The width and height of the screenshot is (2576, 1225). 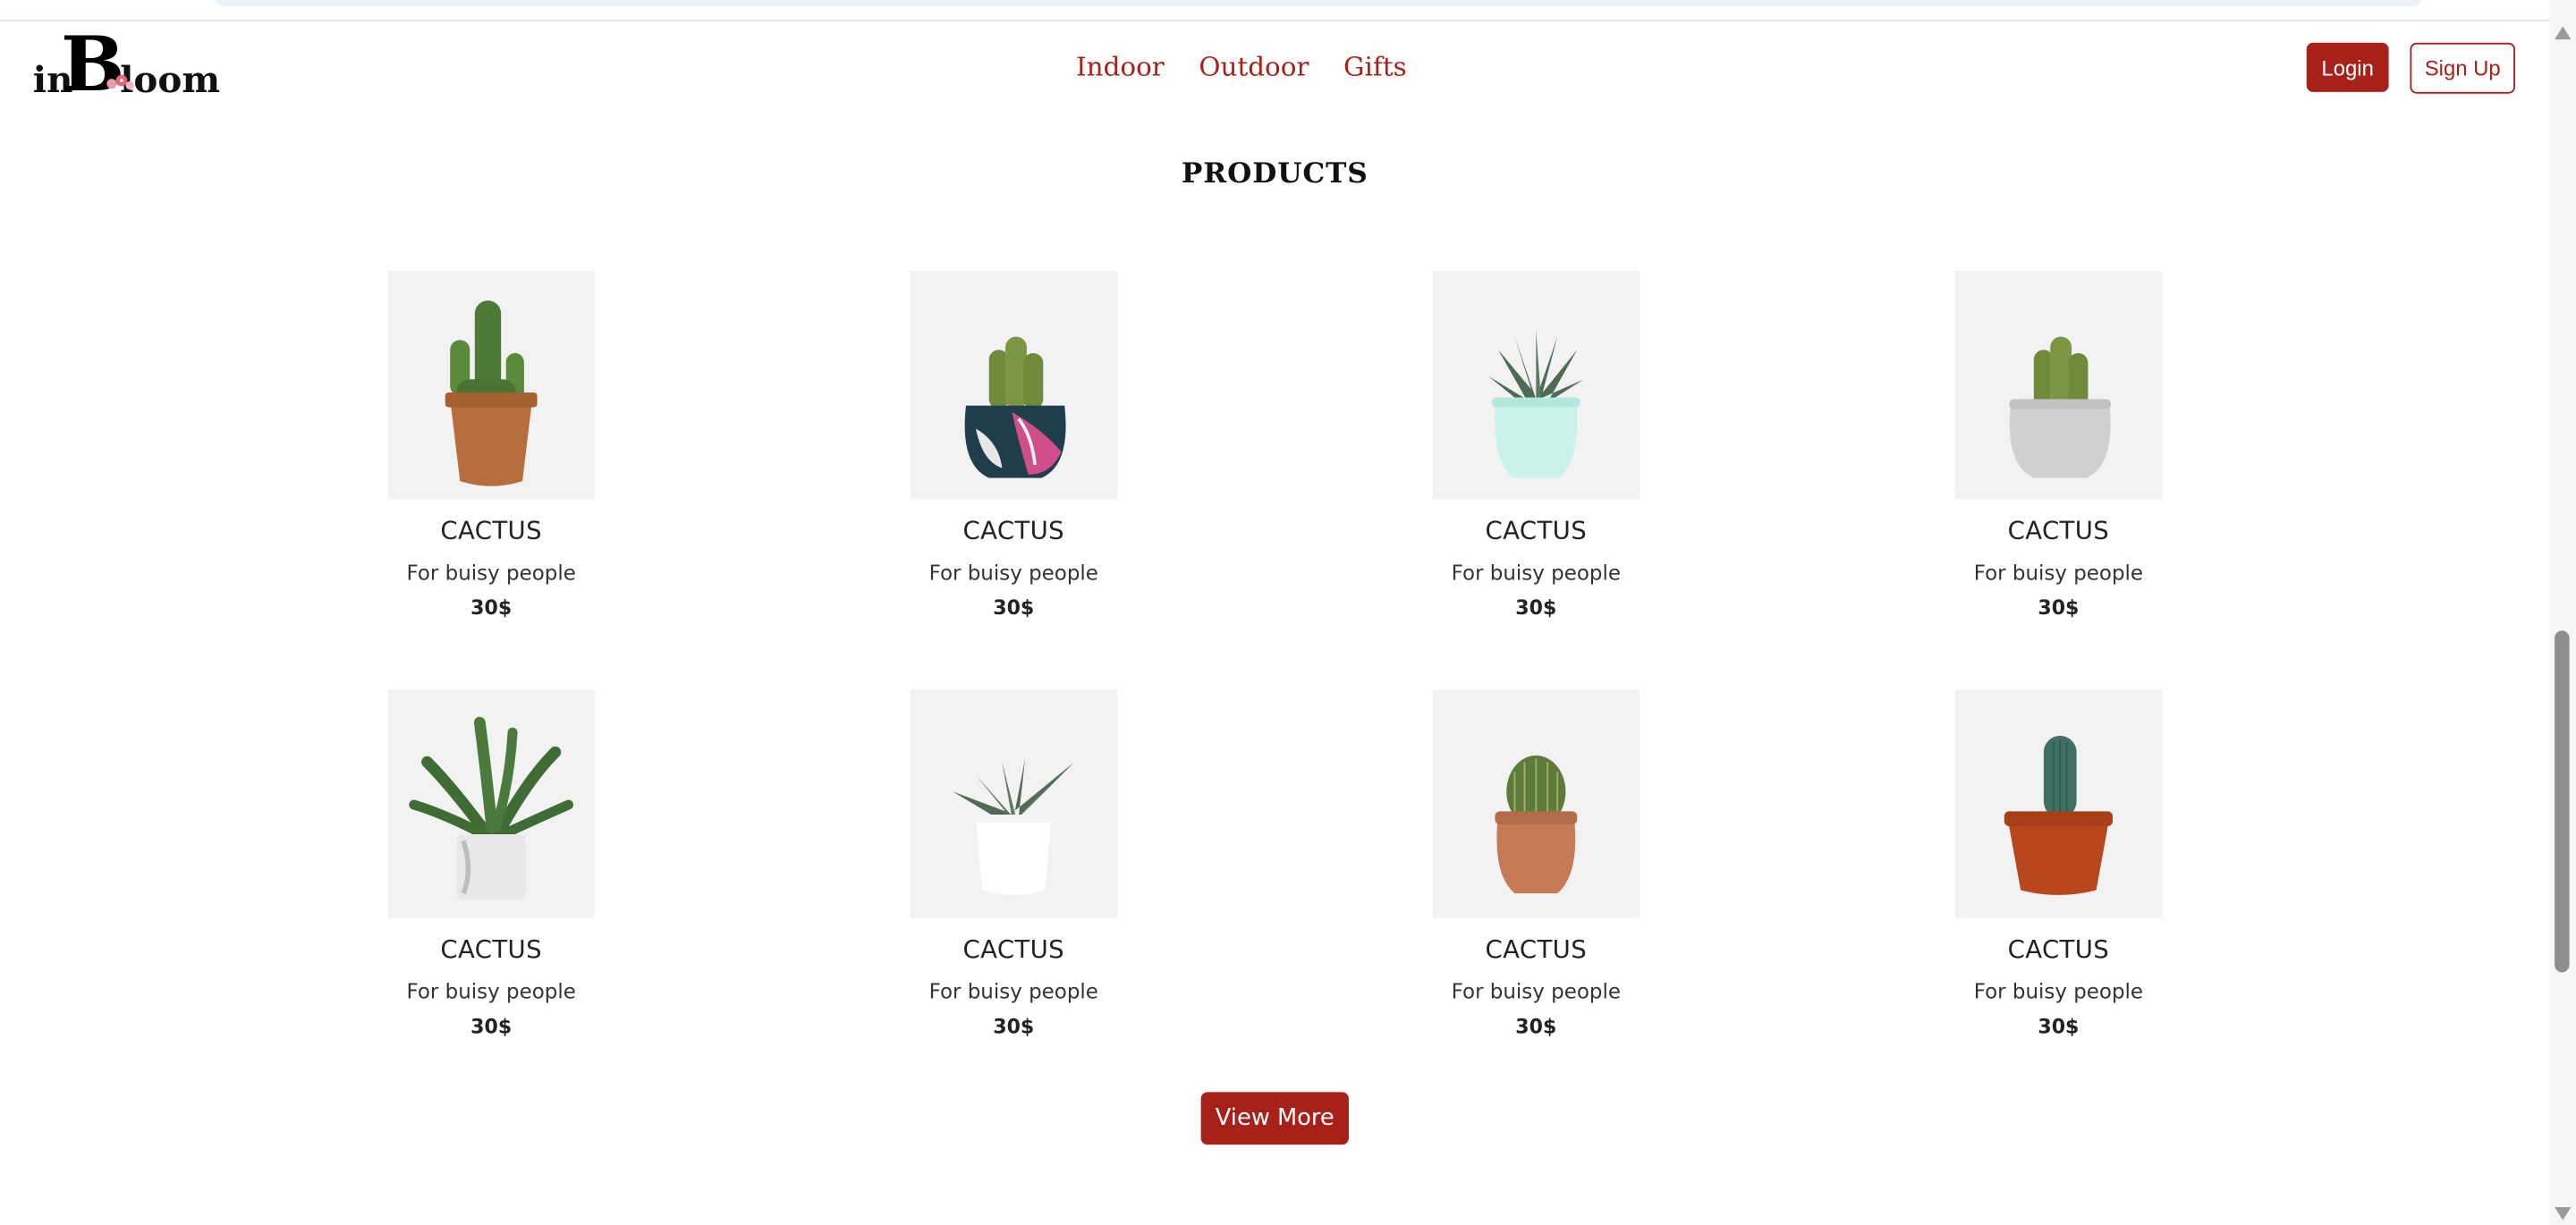 I want to click on nav-outdoor: Outdoor, so click(x=1254, y=66).